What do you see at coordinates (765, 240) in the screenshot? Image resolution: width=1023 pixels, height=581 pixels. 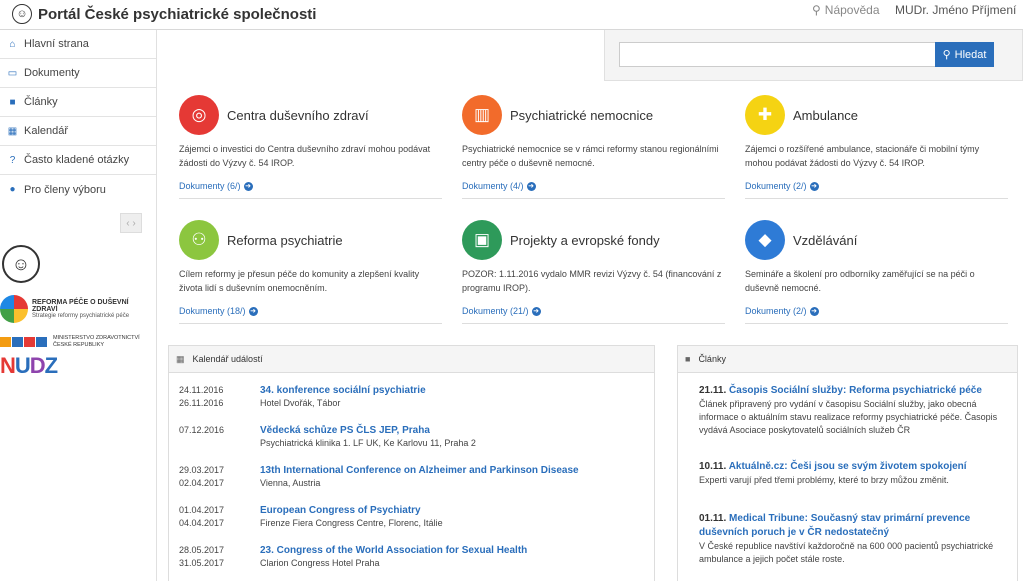 I see `graduation-cap-icon: ◆` at bounding box center [765, 240].